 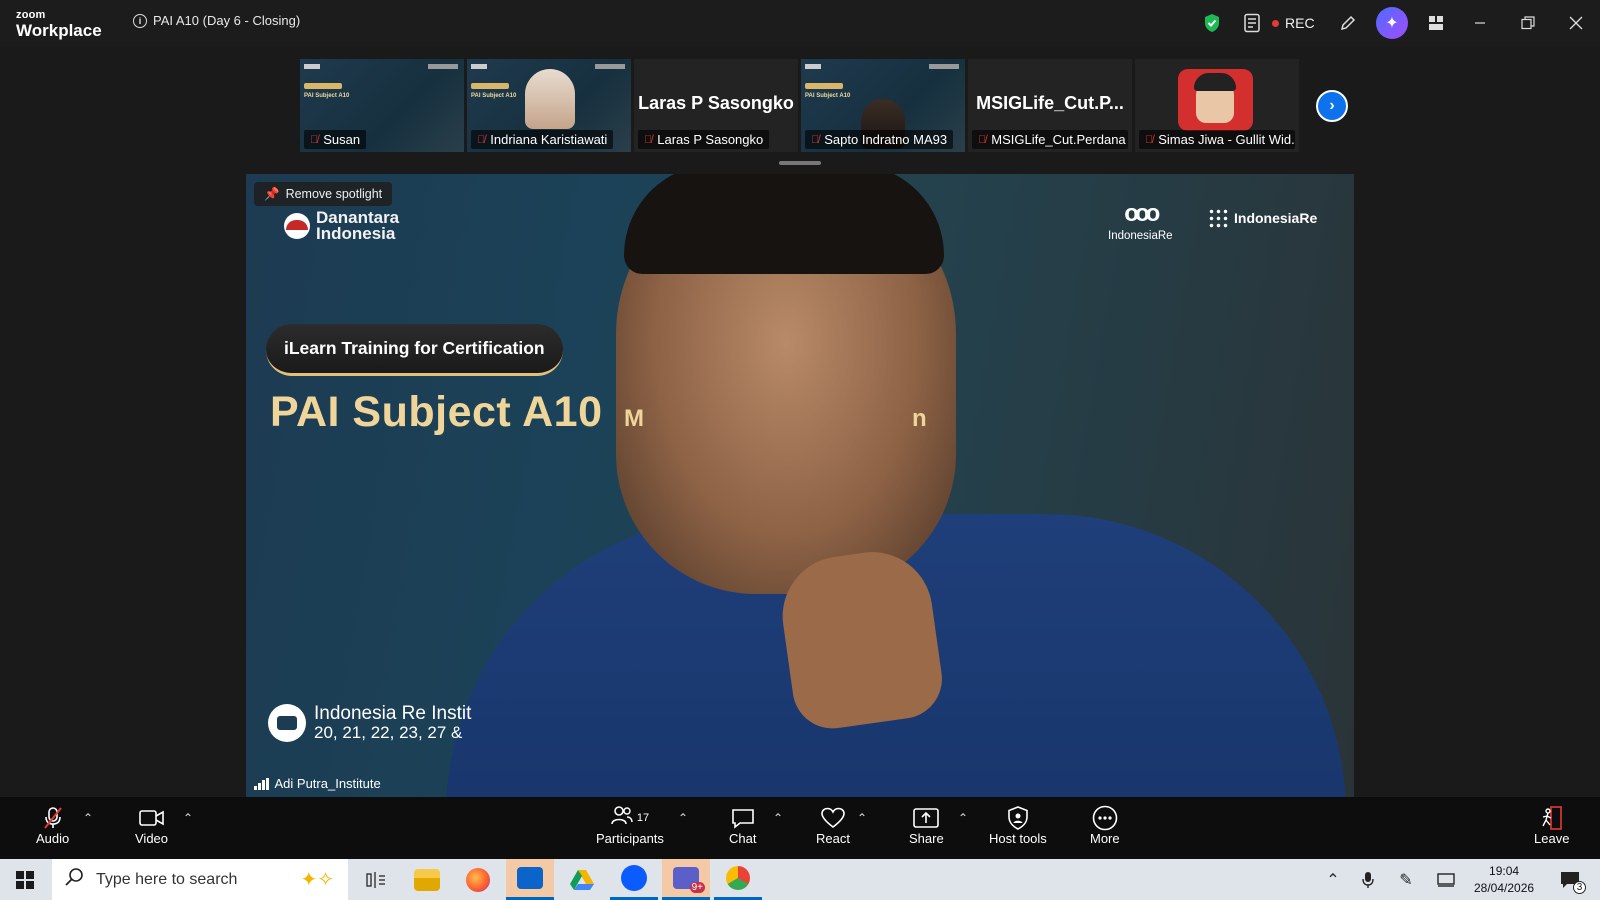 I want to click on react-label: React, so click(x=833, y=838).